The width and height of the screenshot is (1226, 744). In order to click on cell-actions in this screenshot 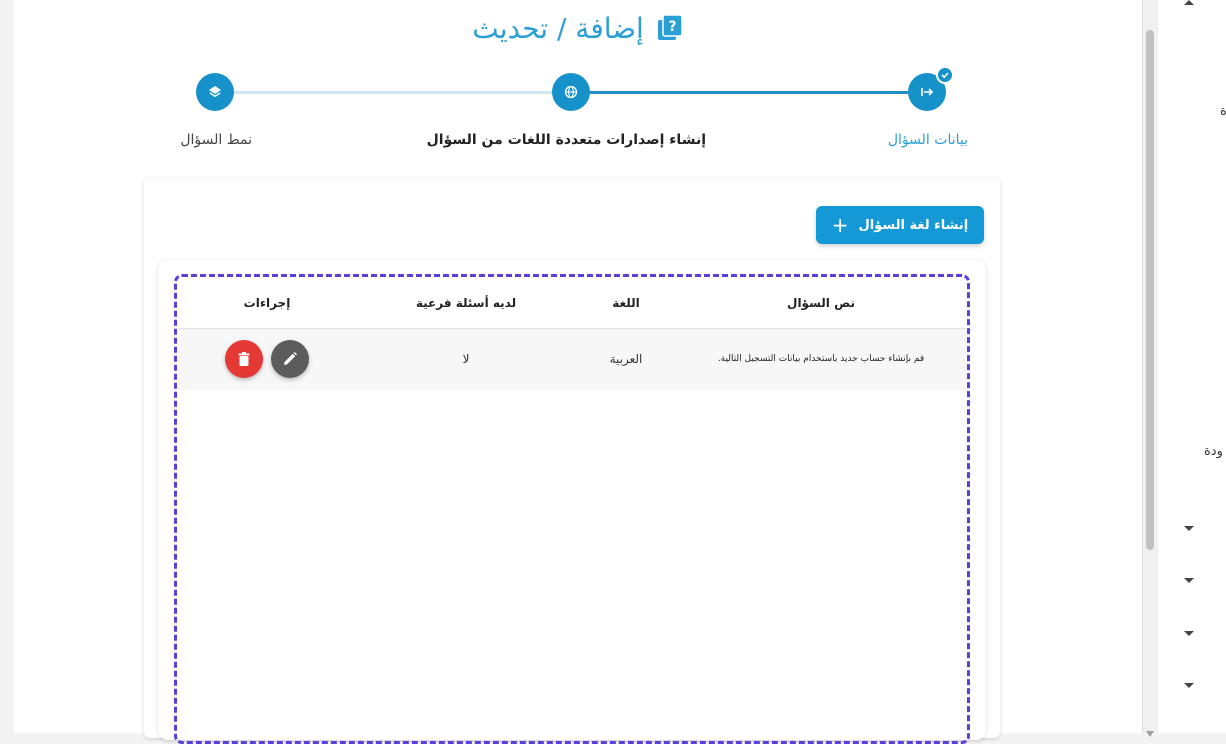, I will do `click(267, 359)`.